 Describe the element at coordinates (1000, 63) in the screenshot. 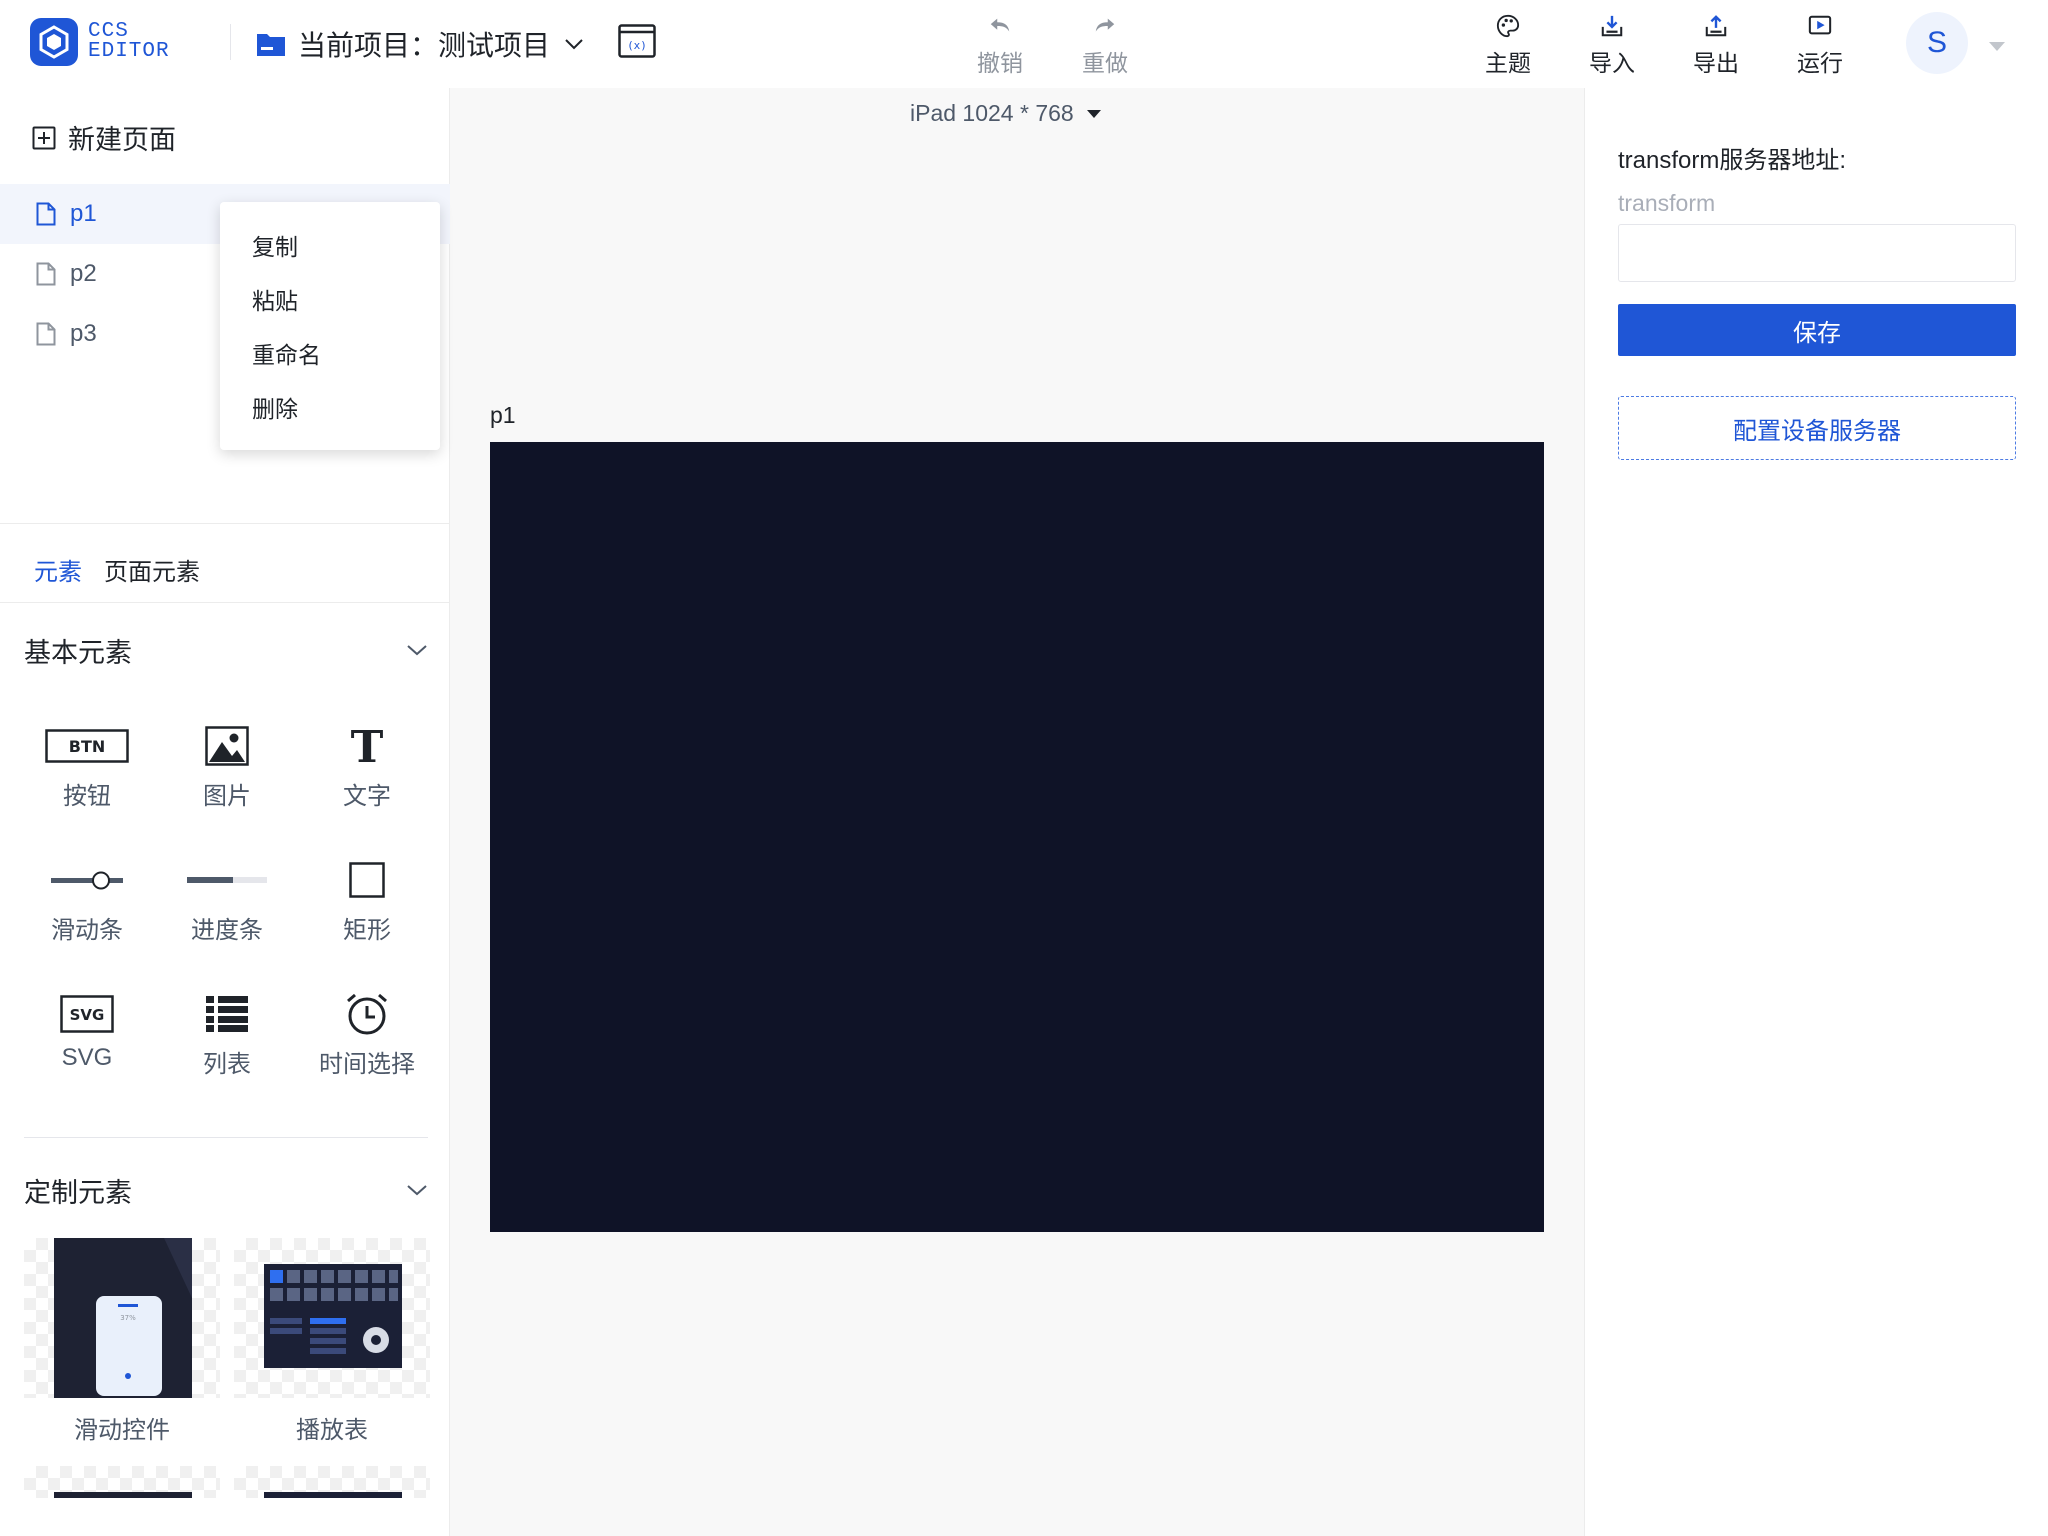

I see `undo-label: 撤销` at that location.